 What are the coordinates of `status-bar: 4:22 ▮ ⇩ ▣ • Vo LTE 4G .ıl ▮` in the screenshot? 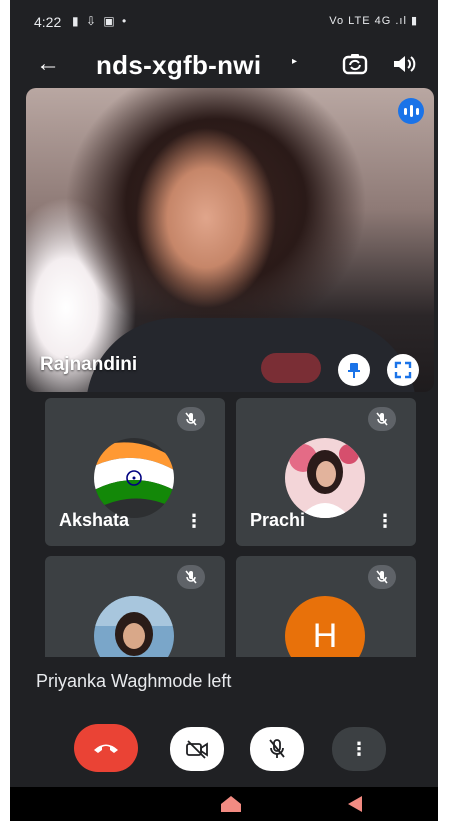 It's located at (224, 22).